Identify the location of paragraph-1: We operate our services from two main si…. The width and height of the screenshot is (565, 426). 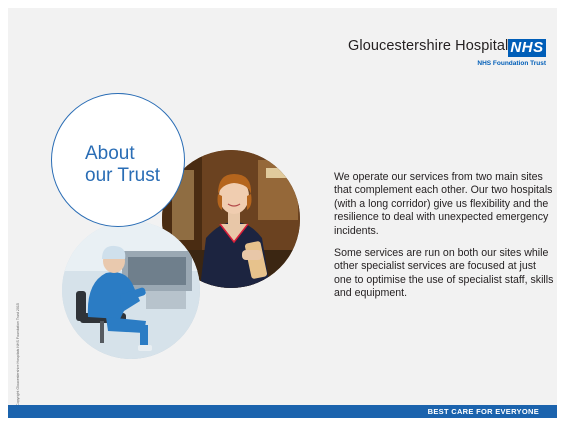
(443, 204).